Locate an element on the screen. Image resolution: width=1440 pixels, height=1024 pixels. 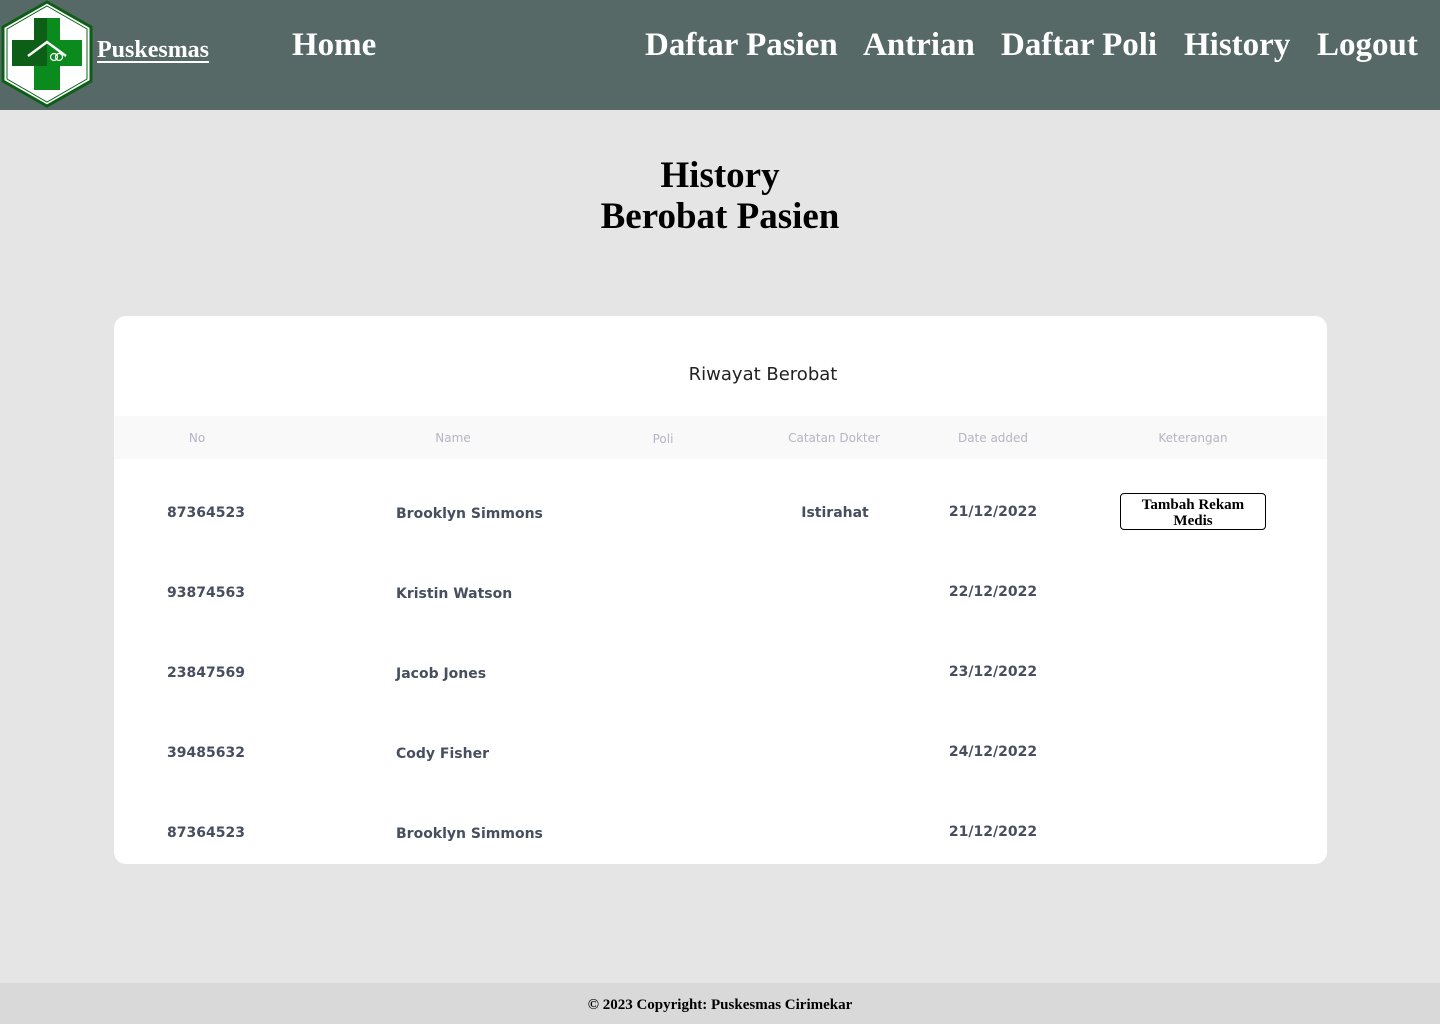
column-header-no: No is located at coordinates (197, 438).